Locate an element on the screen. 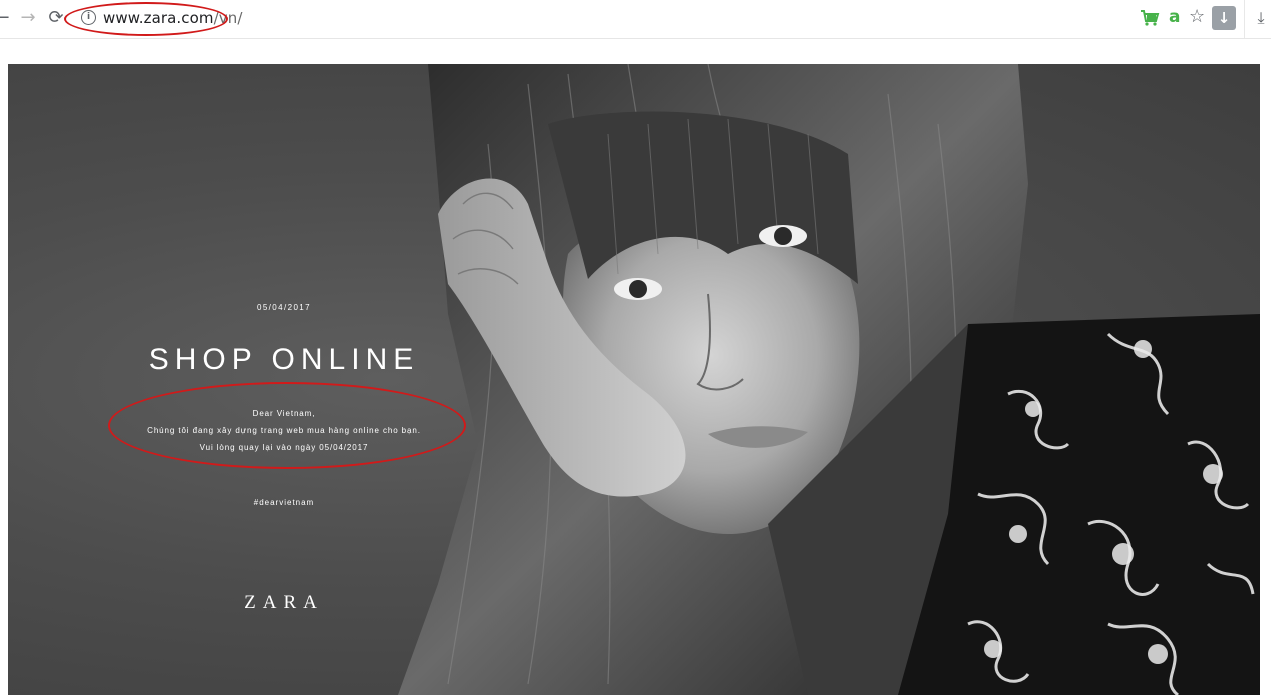  url-highlight-annotation is located at coordinates (146, 19).